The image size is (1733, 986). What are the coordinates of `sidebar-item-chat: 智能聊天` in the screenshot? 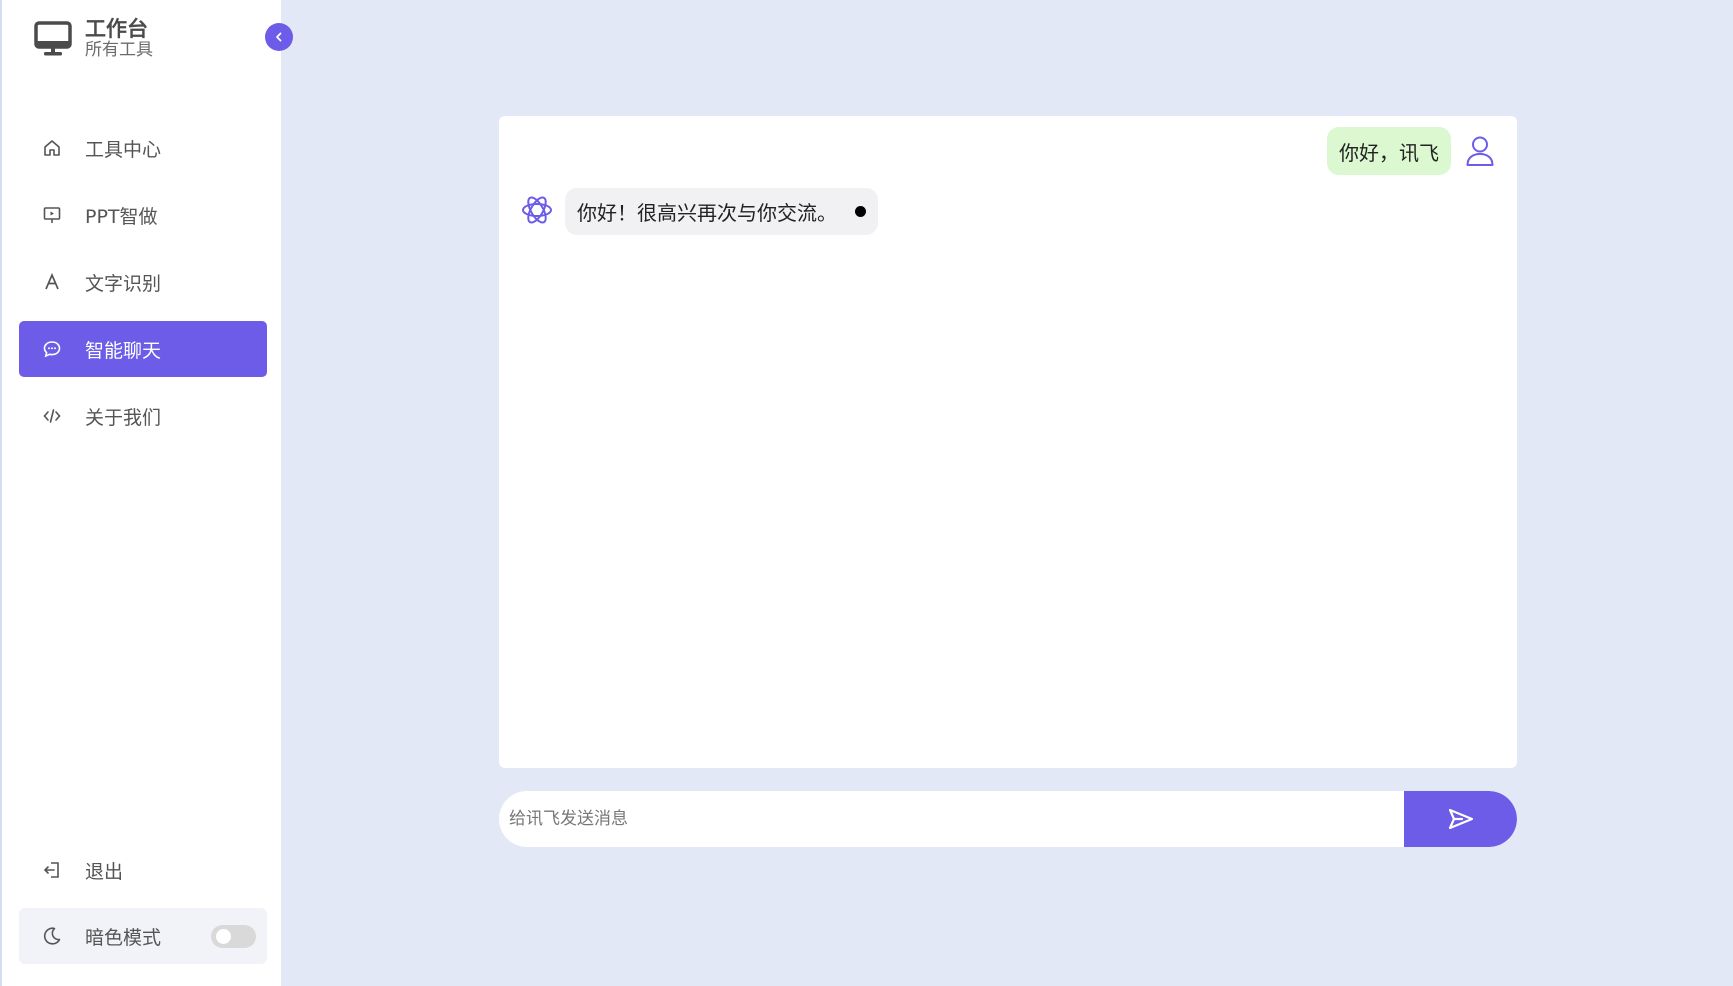 It's located at (143, 349).